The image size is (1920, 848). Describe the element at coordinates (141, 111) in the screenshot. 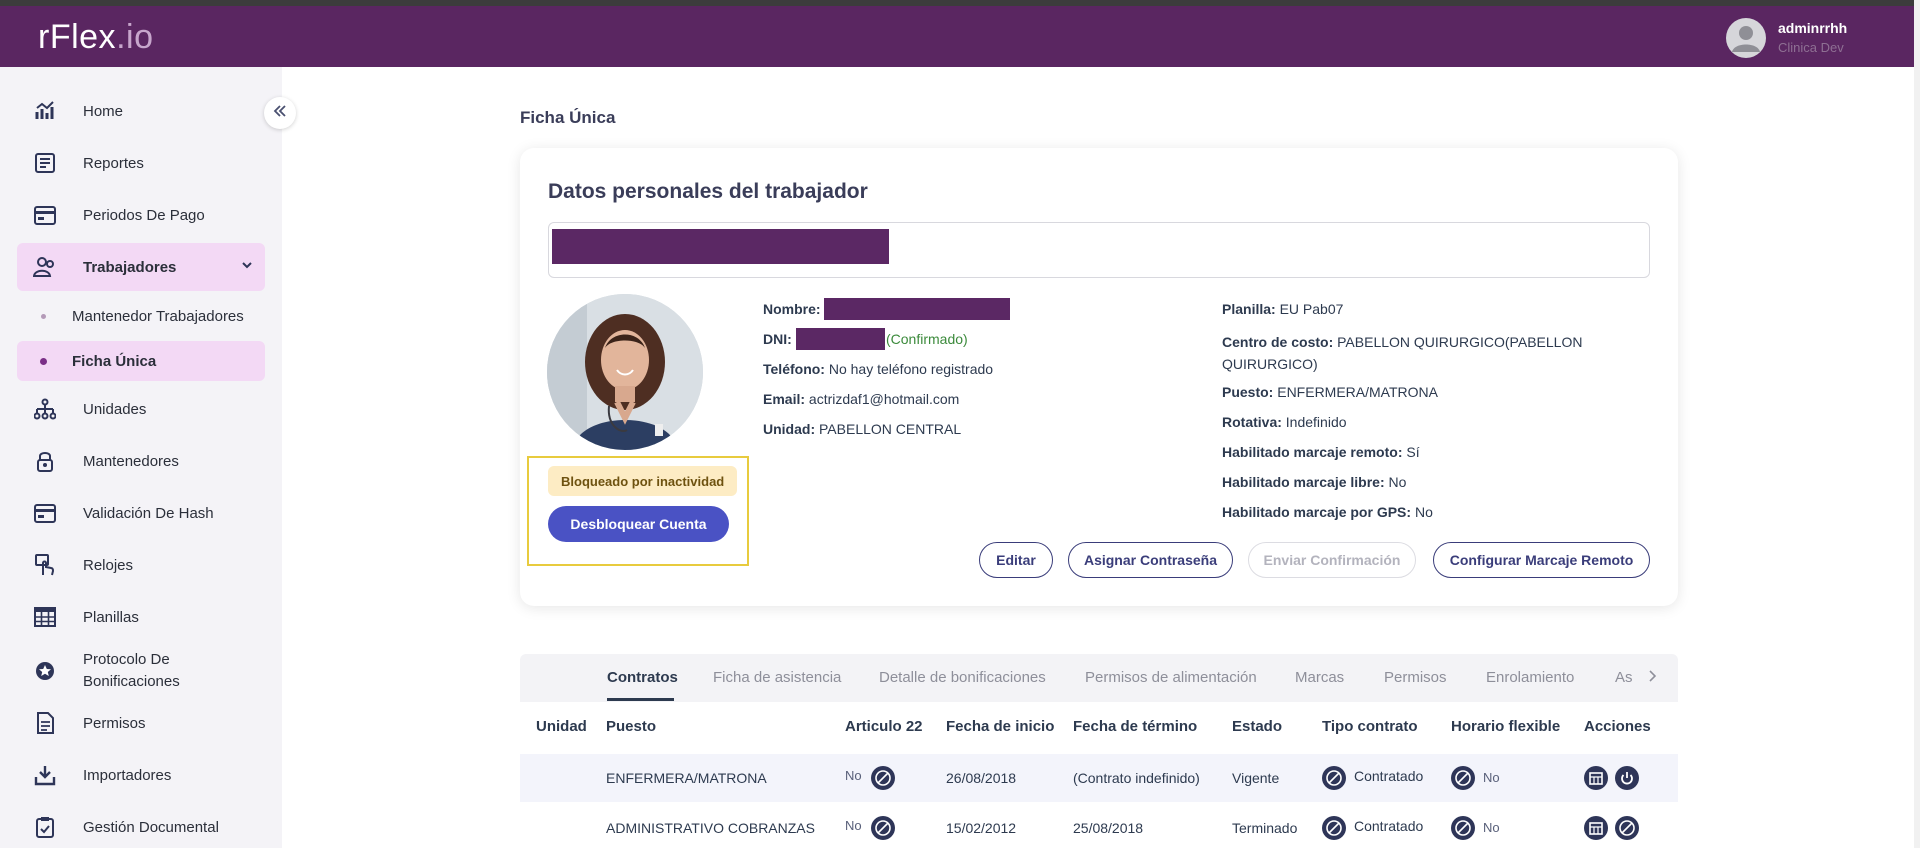

I see `sidebar-item-home: Home` at that location.